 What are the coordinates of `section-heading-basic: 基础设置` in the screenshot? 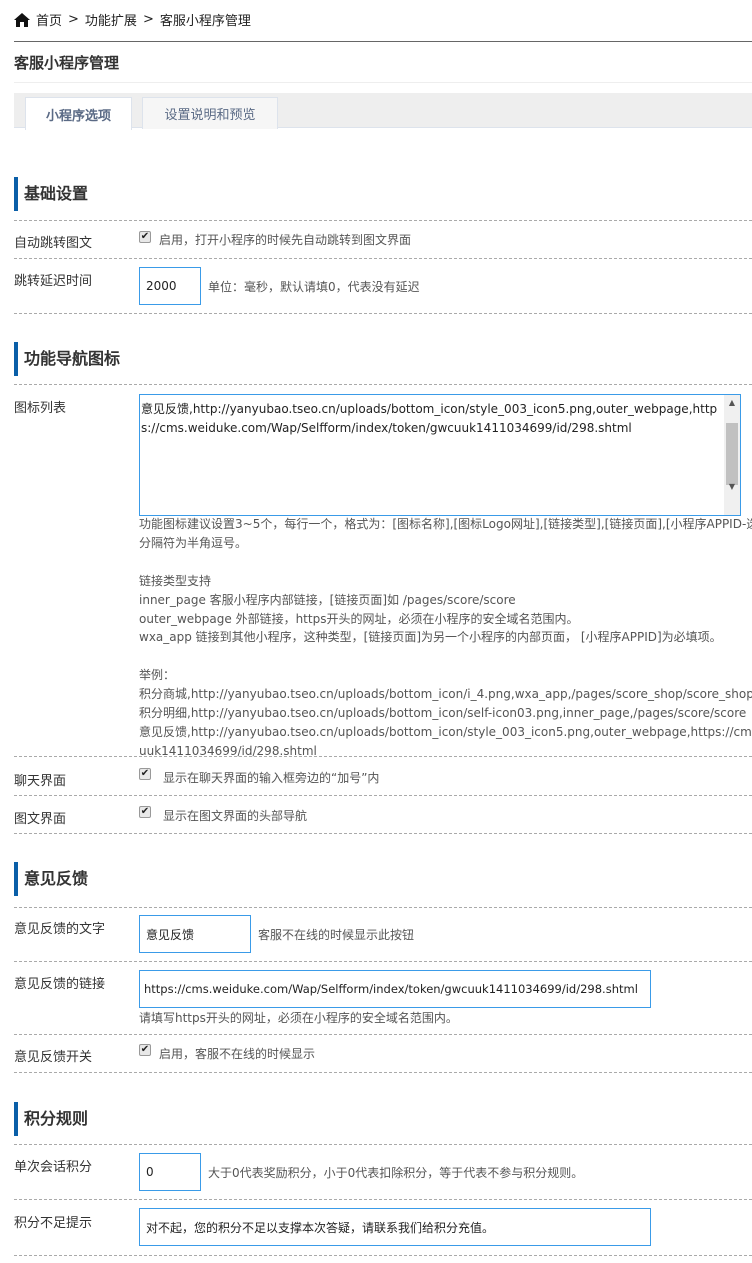 It's located at (51, 194).